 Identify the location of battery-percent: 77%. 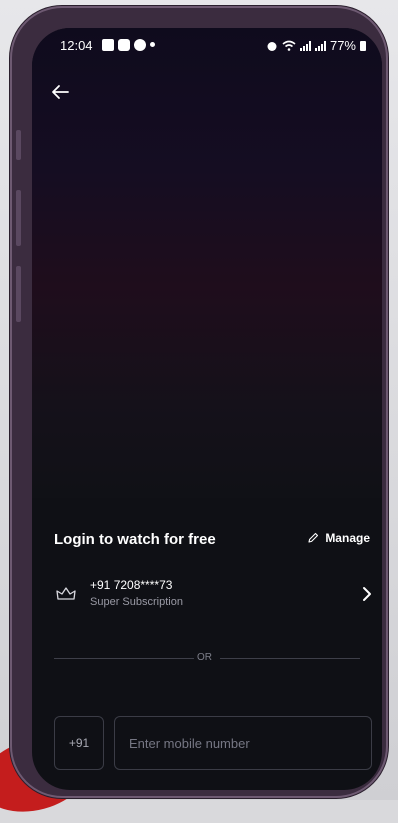
(342, 45).